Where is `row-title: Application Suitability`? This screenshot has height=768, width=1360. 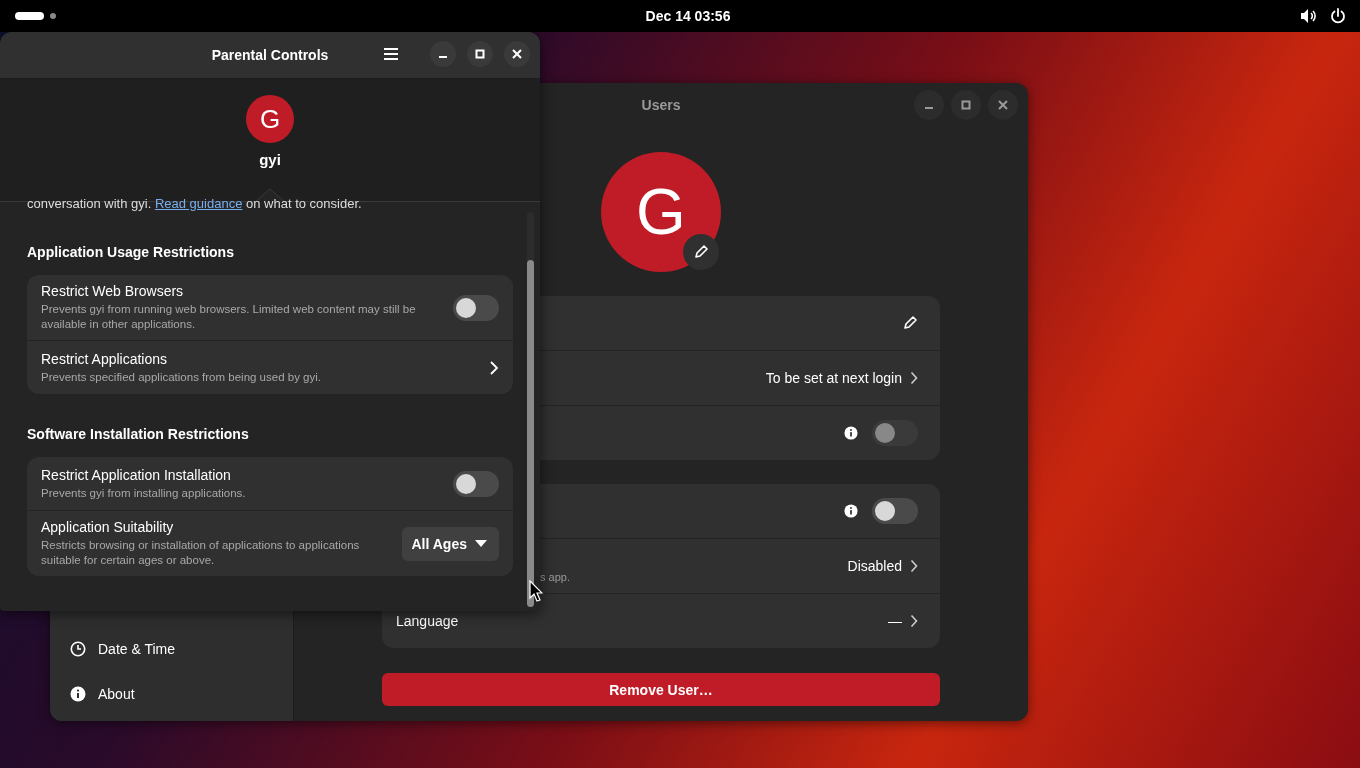 row-title: Application Suitability is located at coordinates (108, 527).